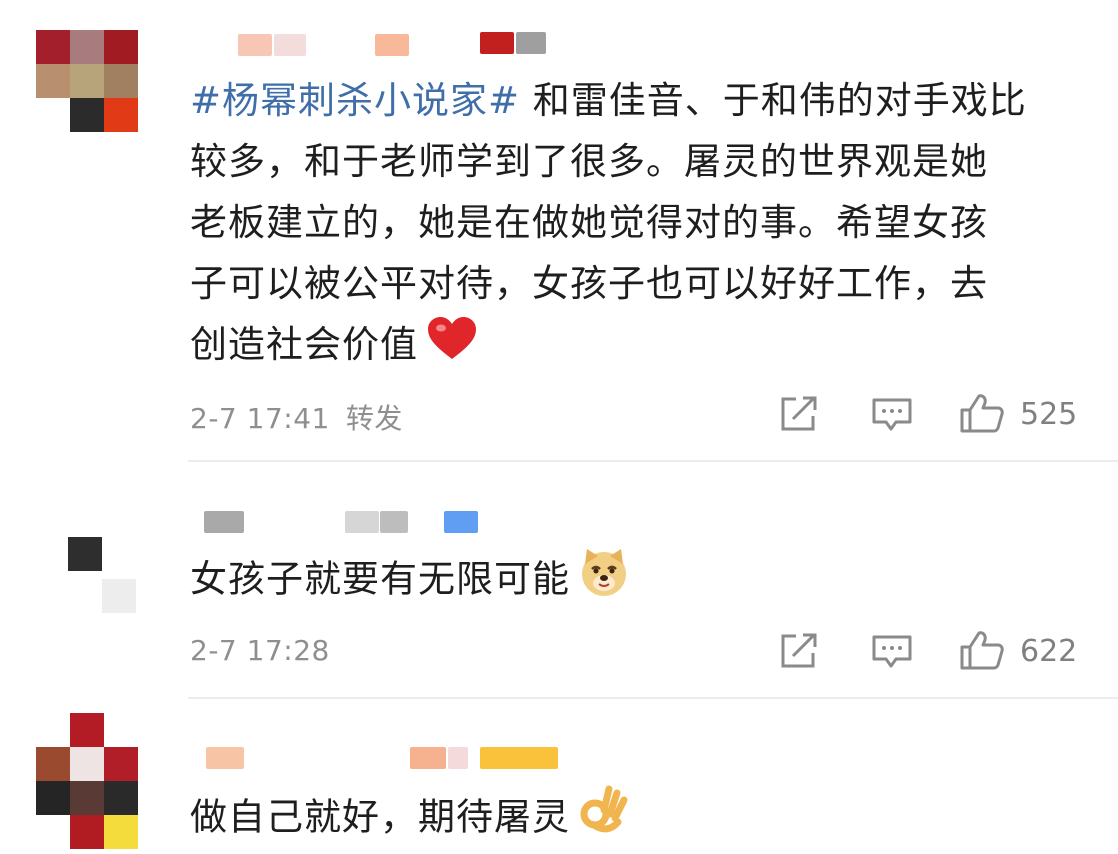  Describe the element at coordinates (374, 418) in the screenshot. I see `repost-link: 转发` at that location.